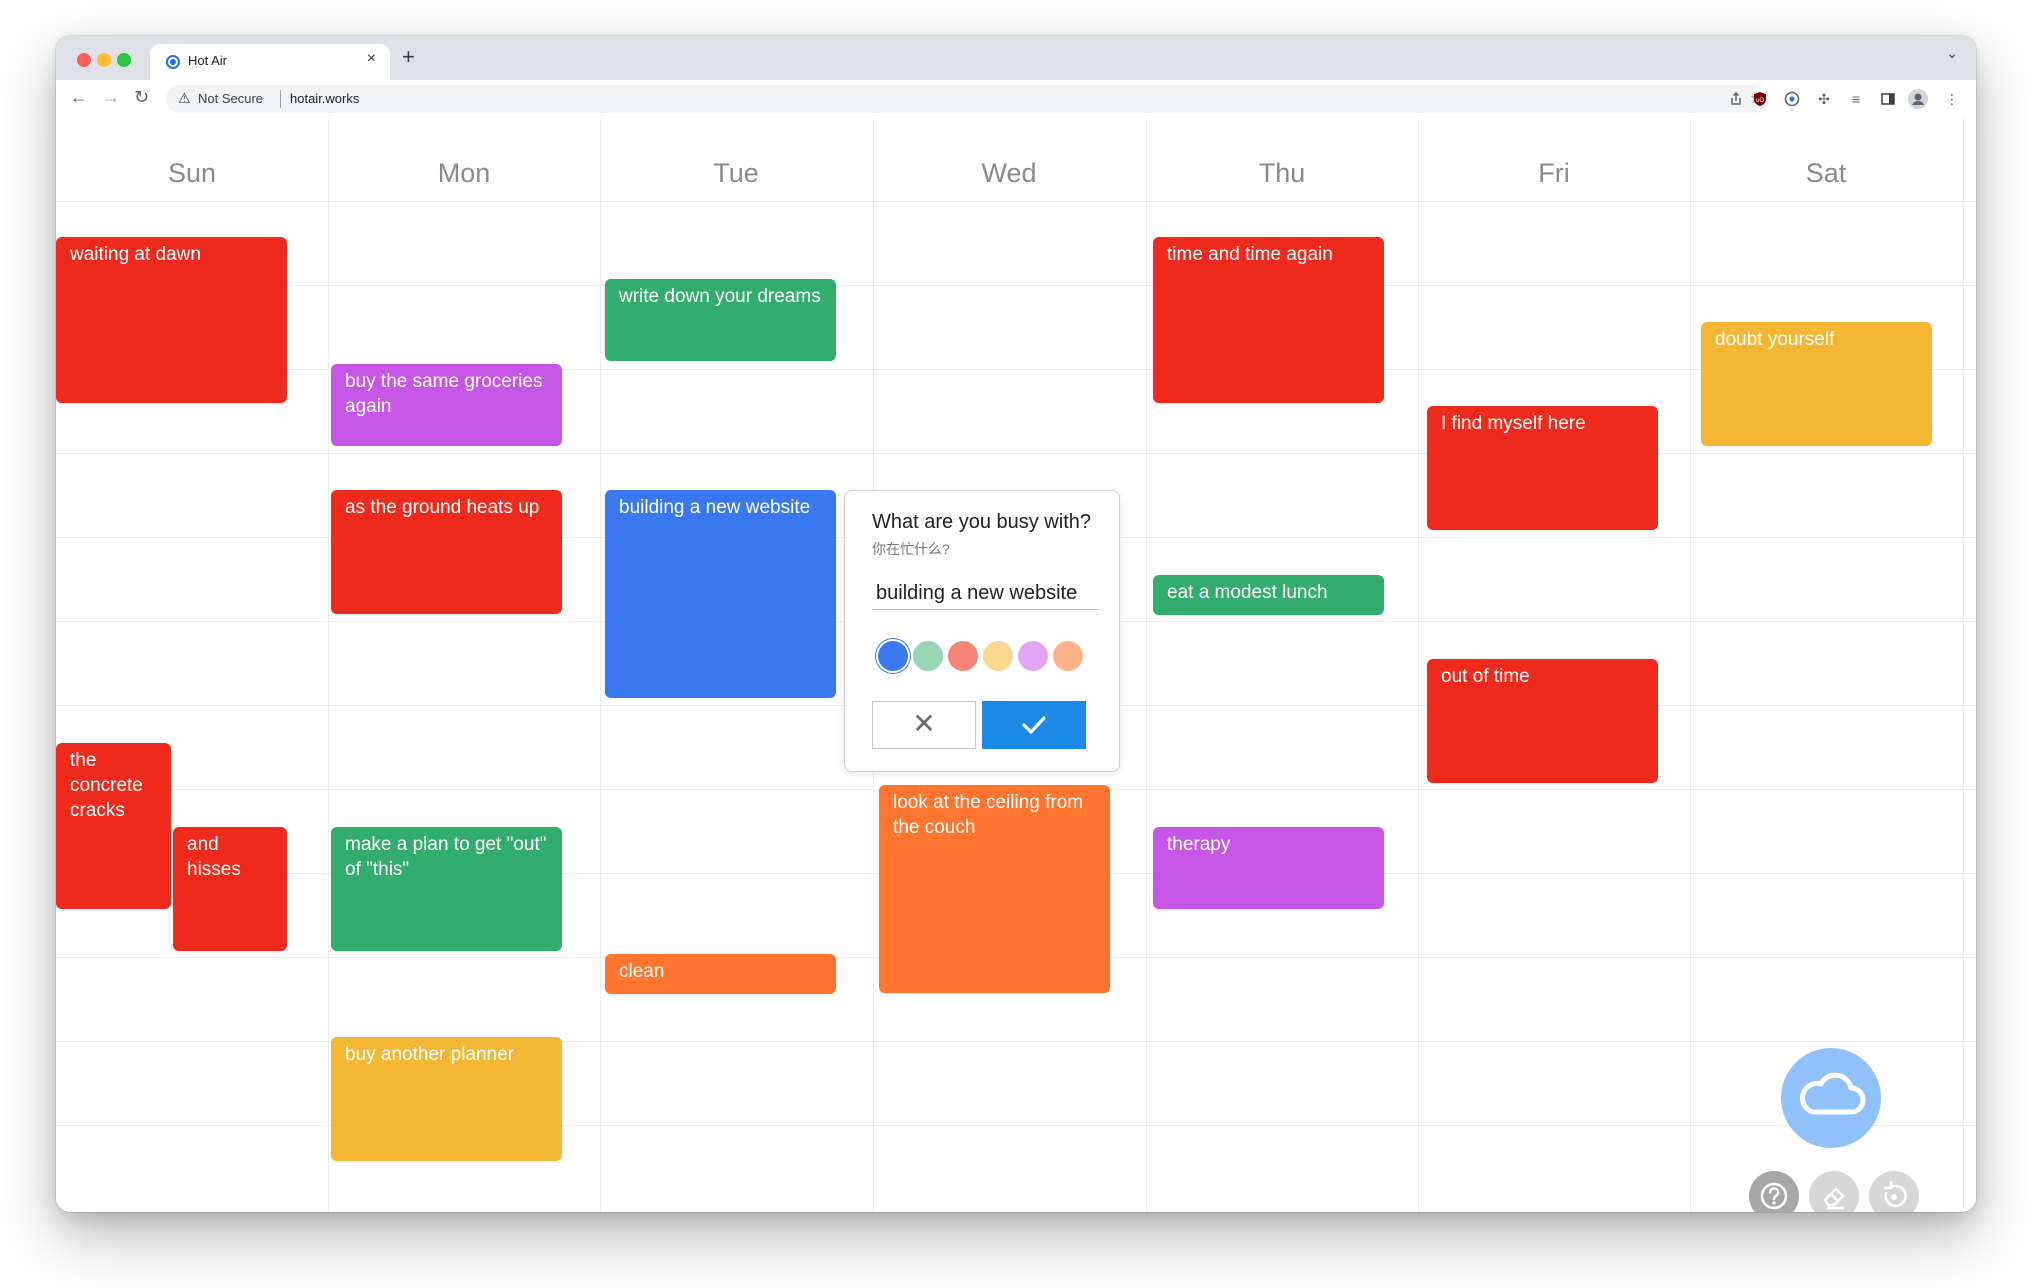 This screenshot has height=1287, width=2032. I want to click on url-text: hotair.works, so click(324, 98).